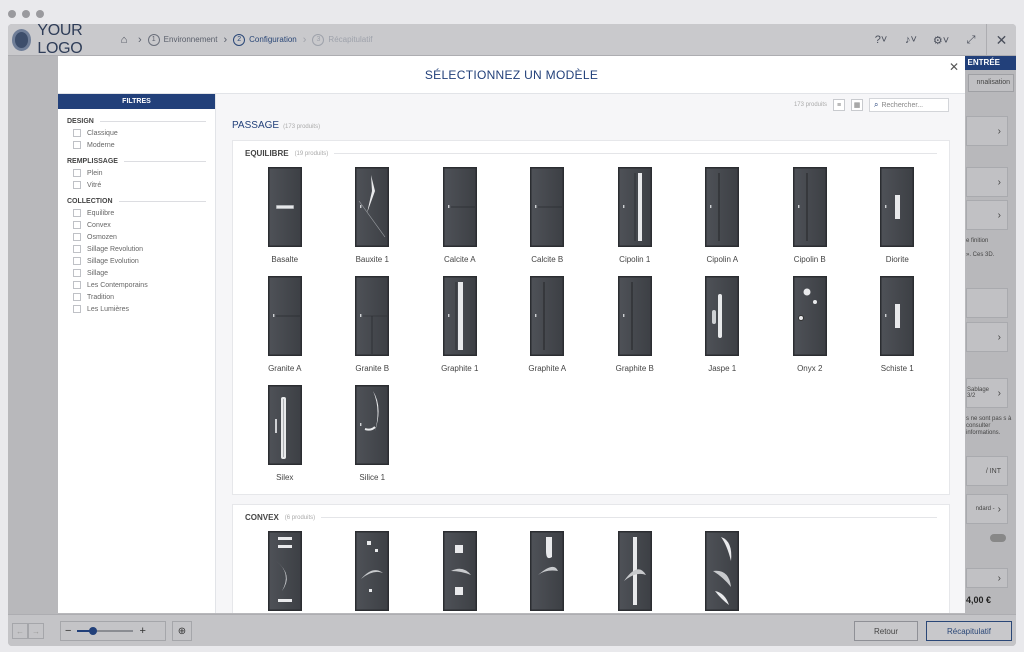 This screenshot has width=1024, height=652. What do you see at coordinates (124, 40) in the screenshot?
I see `home-icon: ⌂` at bounding box center [124, 40].